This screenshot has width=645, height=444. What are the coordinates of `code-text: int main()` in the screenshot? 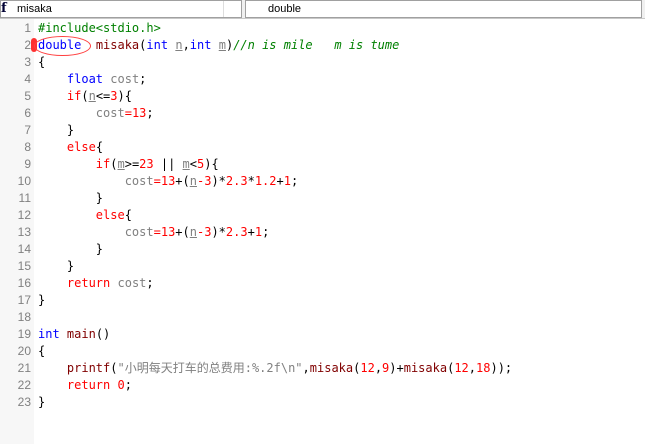 It's located at (74, 334).